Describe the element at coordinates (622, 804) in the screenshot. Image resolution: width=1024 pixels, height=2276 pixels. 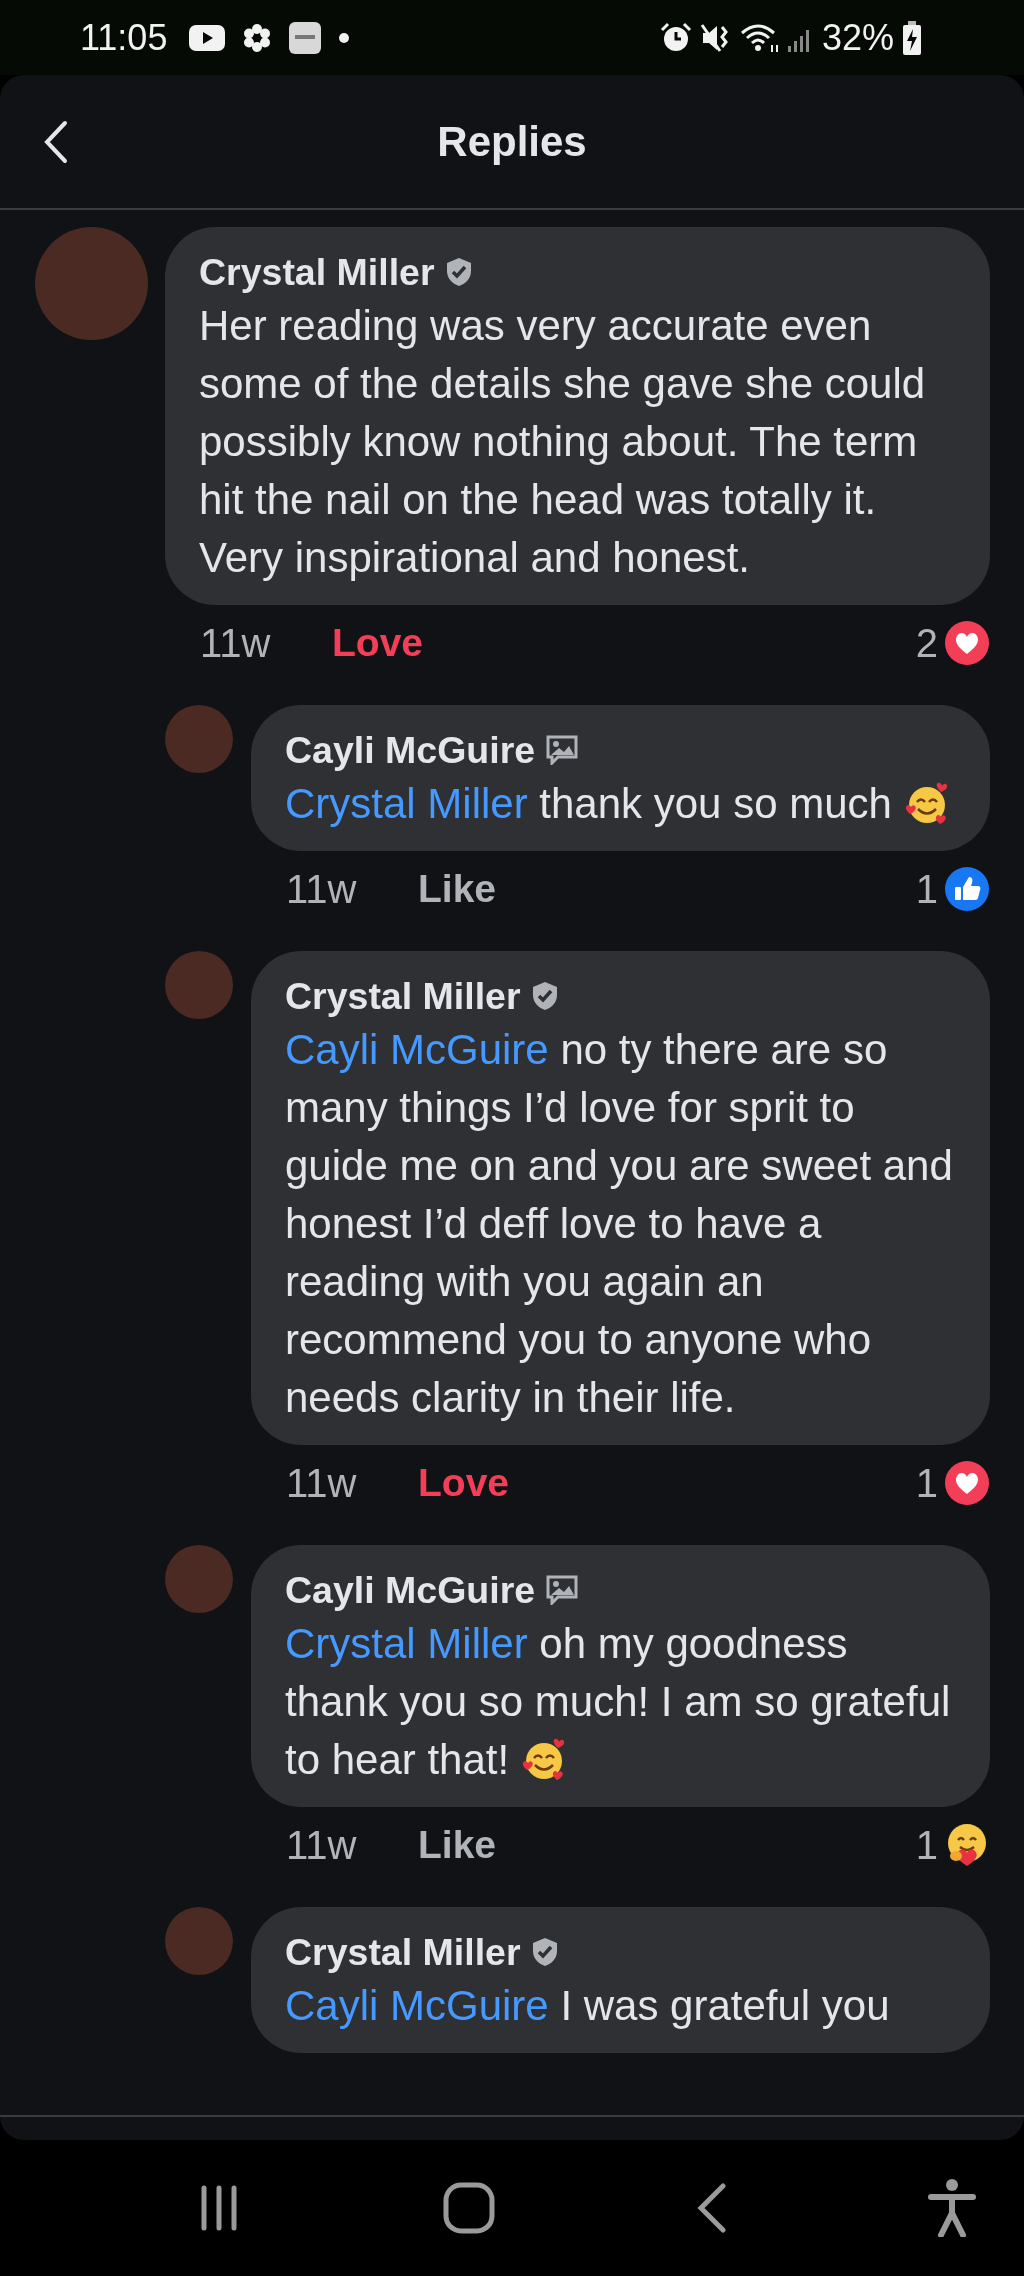
I see `comment-text: Crystal Miller thank you so much` at that location.